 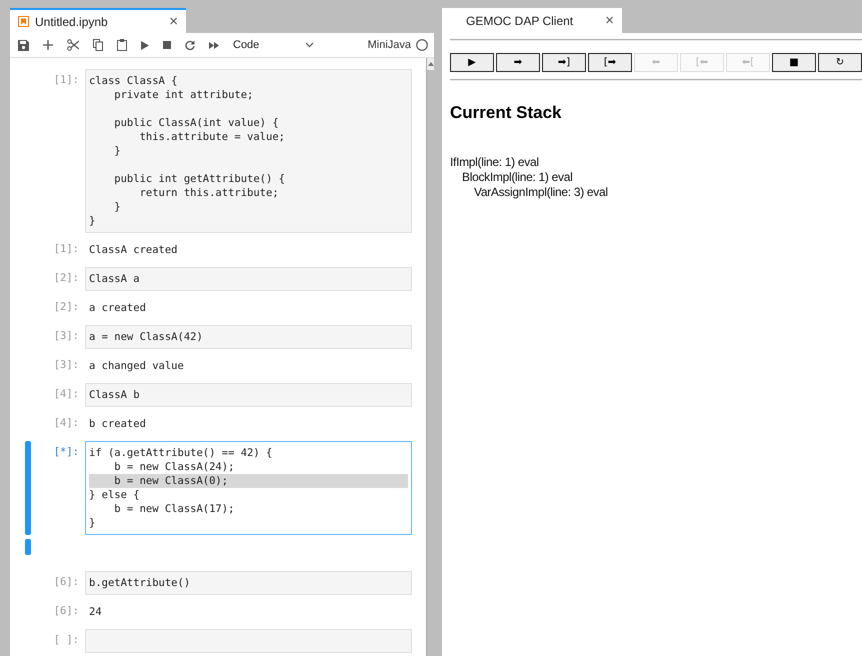 I want to click on code-cell-editor: if (a.getAttribute() == 42) { b = new ClassA(24); b = new ClassA(0); } else { b = new ClassA(17); }, so click(x=248, y=488).